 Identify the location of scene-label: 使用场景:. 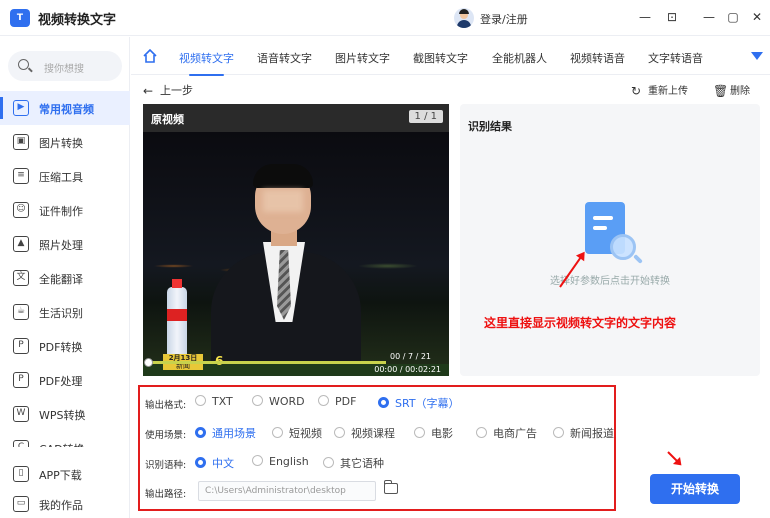
(166, 435).